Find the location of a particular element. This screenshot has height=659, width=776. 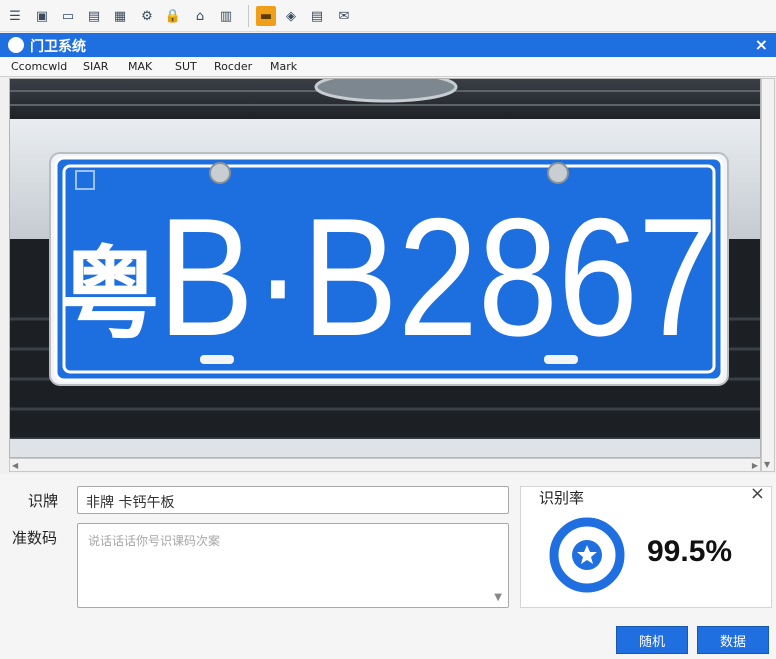

close-card-button: × is located at coordinates (757, 493).